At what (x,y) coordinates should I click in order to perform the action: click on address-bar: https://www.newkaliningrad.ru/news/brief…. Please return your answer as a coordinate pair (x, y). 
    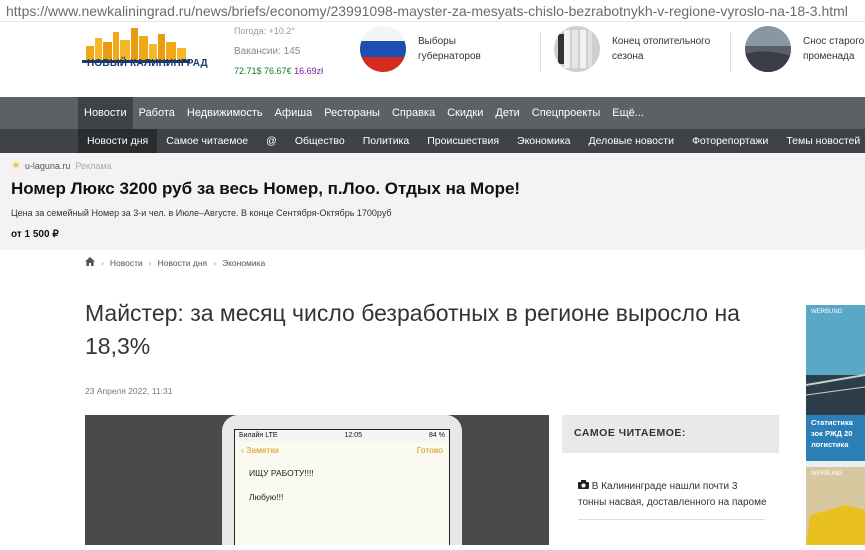
    Looking at the image, I should click on (432, 11).